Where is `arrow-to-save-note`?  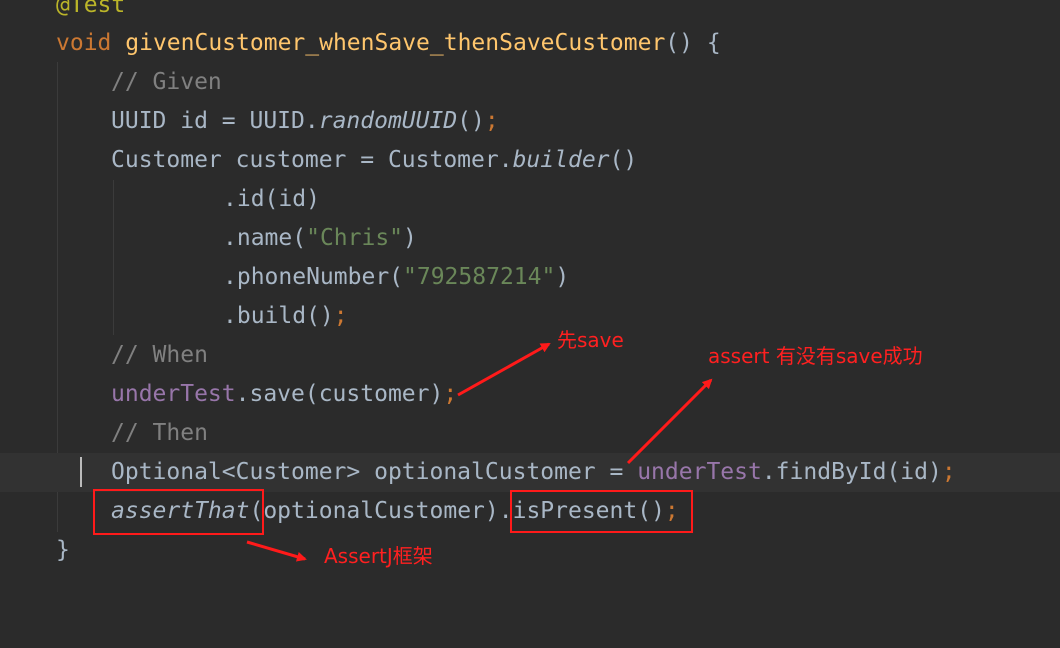
arrow-to-save-note is located at coordinates (504, 369).